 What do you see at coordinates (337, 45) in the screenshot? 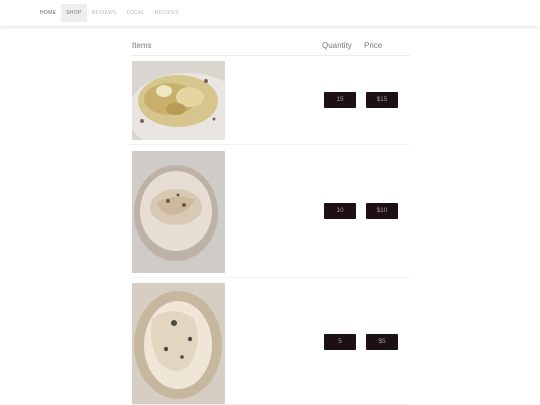
I see `quantity-column-header: Quantity` at bounding box center [337, 45].